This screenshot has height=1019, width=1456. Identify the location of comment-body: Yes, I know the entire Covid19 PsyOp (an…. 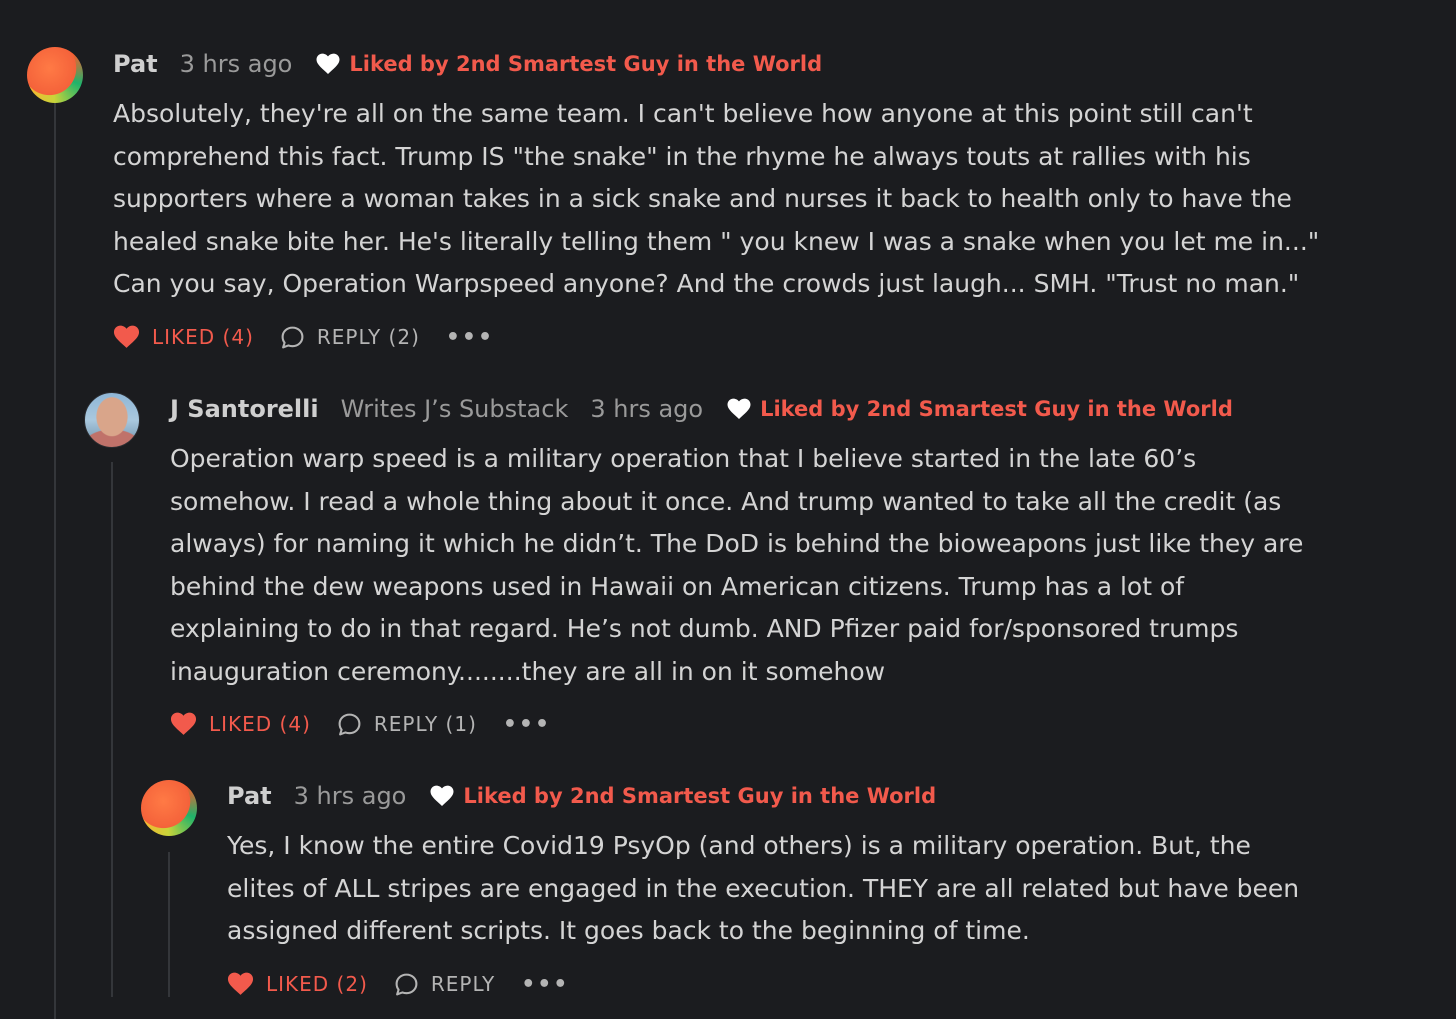
(763, 889).